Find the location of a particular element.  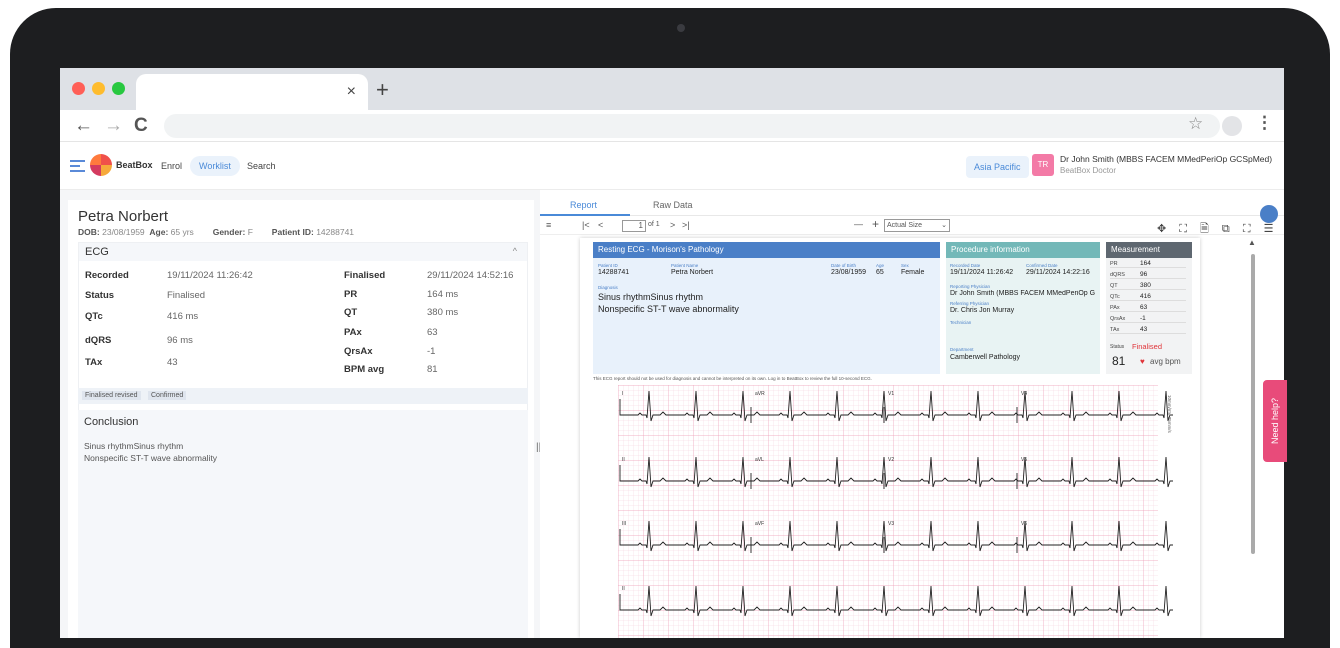

diagnosis-line: Sinus rhythmSinus rhythm is located at coordinates (651, 297).